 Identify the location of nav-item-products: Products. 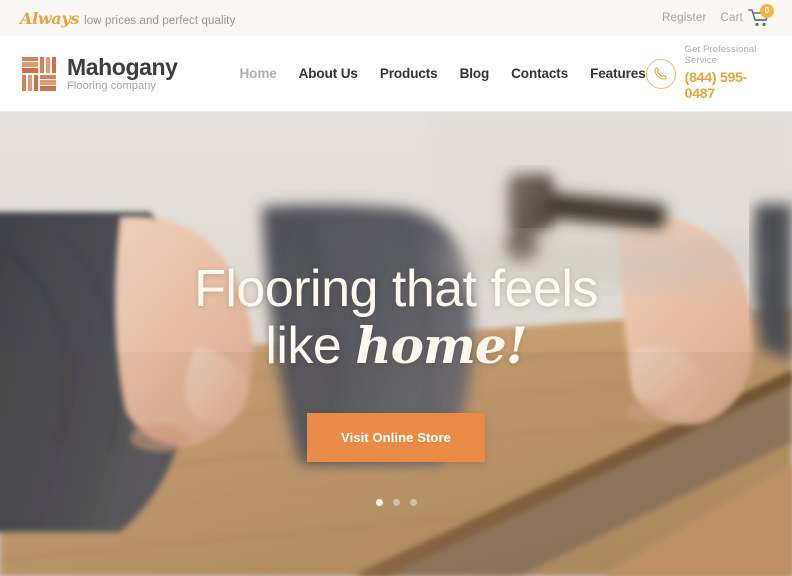
(409, 73).